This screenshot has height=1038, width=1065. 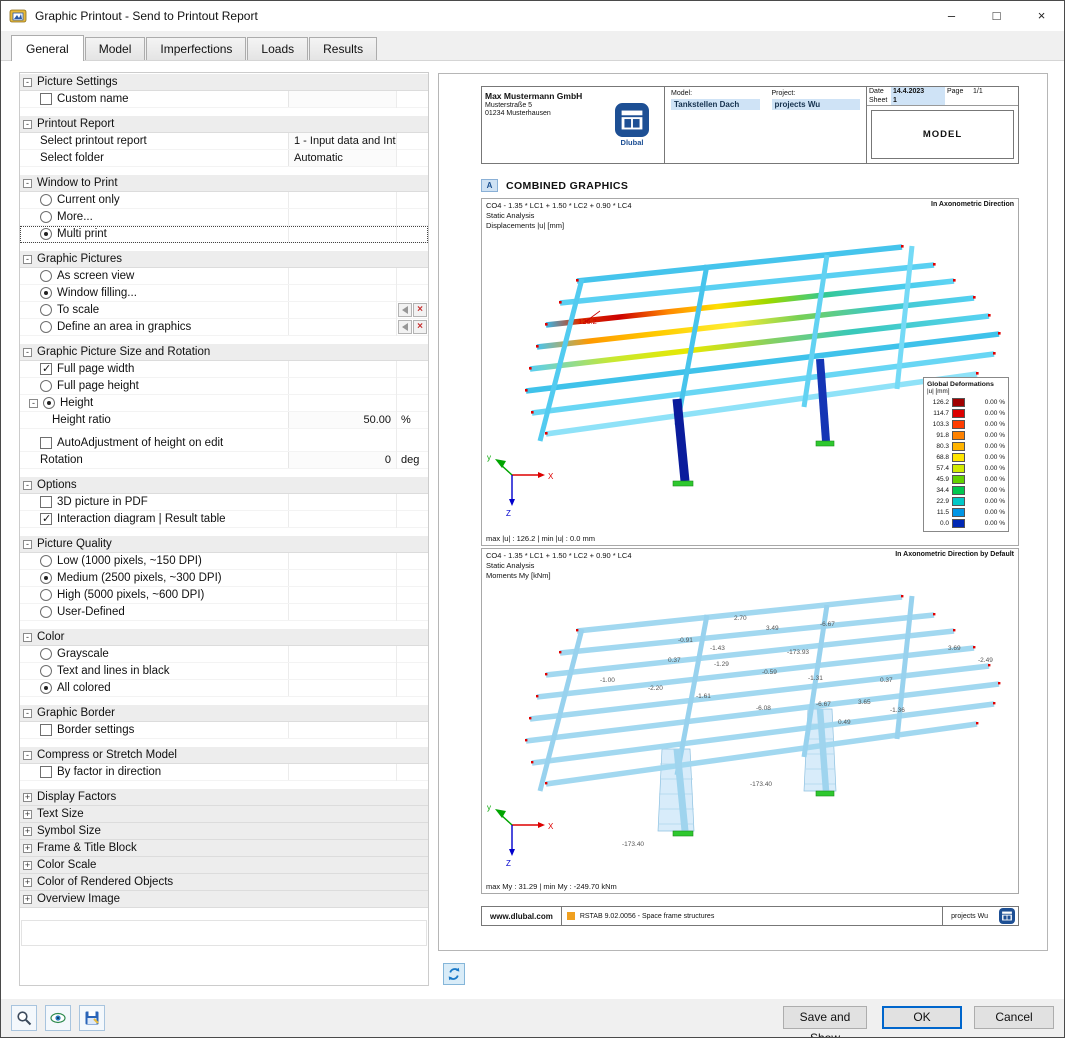 I want to click on section-header: Graphic Border, so click(x=224, y=713).